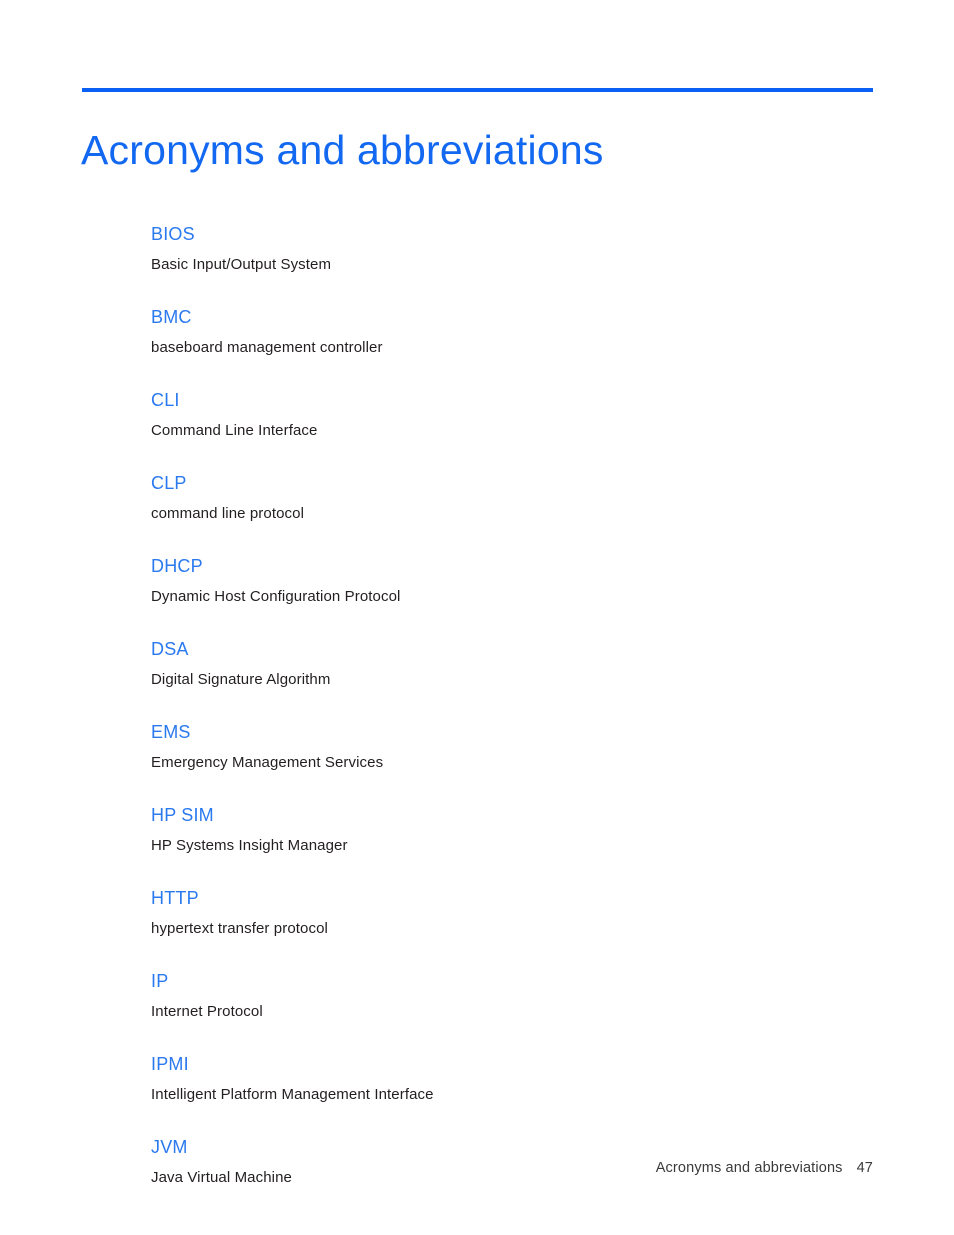  I want to click on glossary-term: EMS, so click(171, 732).